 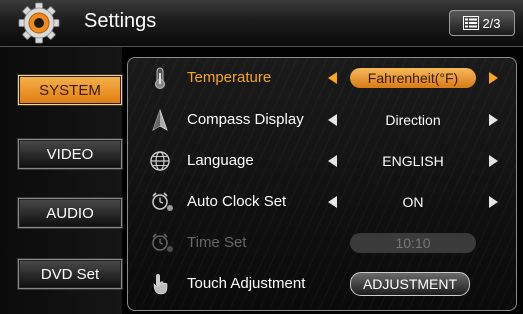 What do you see at coordinates (322, 120) in the screenshot?
I see `setting-row-compass-display: Compass Display Direction` at bounding box center [322, 120].